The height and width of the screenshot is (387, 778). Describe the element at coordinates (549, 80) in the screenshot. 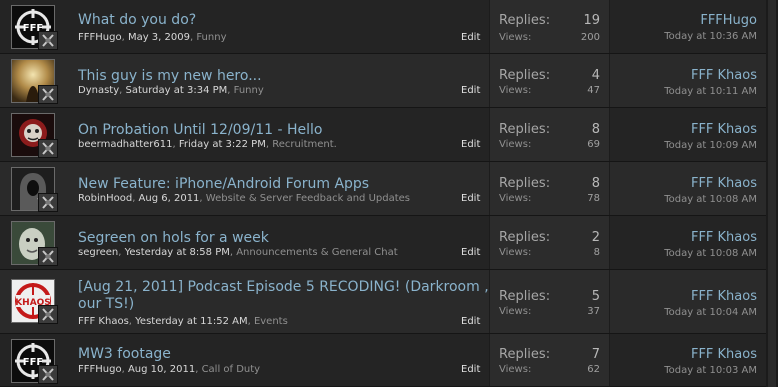

I see `thread-stats: Replies: 4 Views: 47` at that location.